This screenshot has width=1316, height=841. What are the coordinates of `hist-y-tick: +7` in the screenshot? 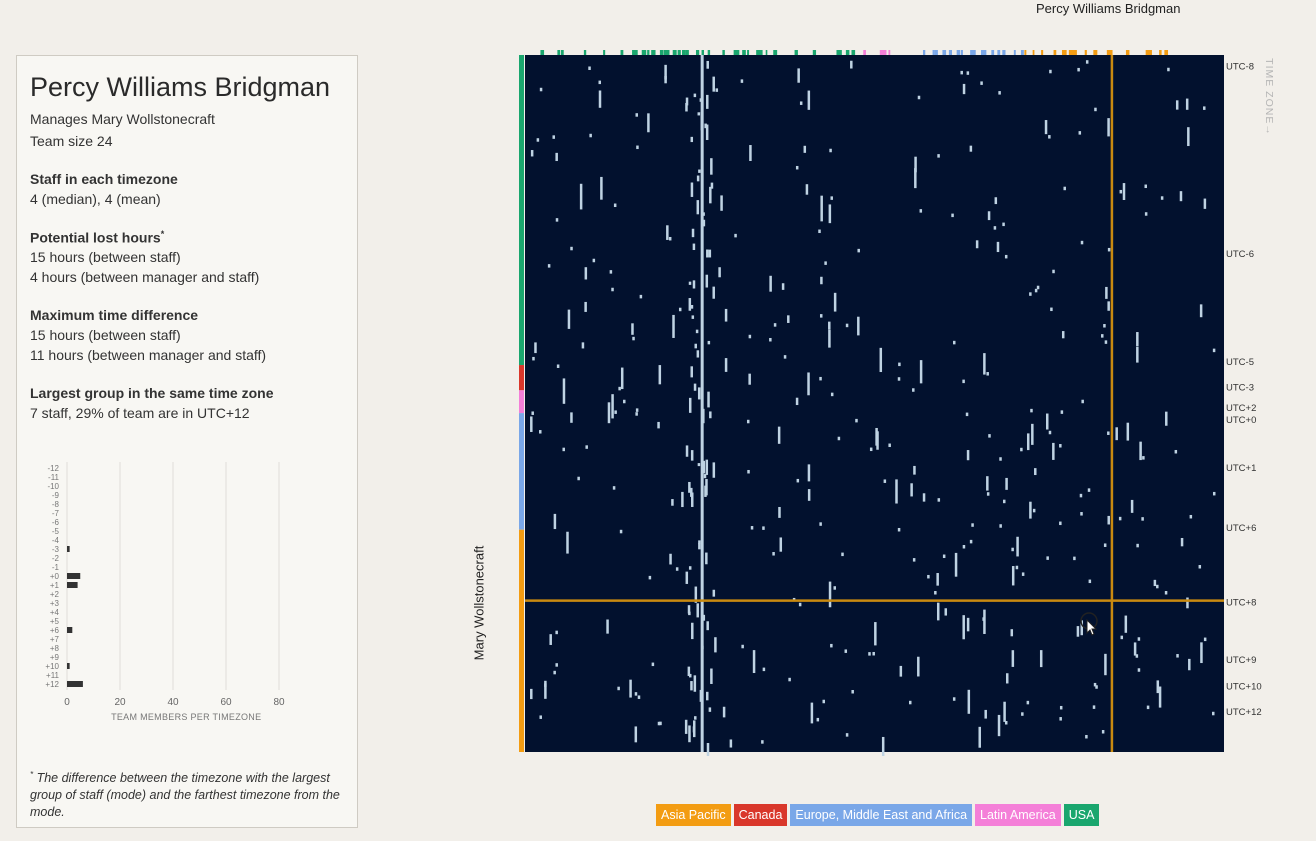 It's located at (55, 639).